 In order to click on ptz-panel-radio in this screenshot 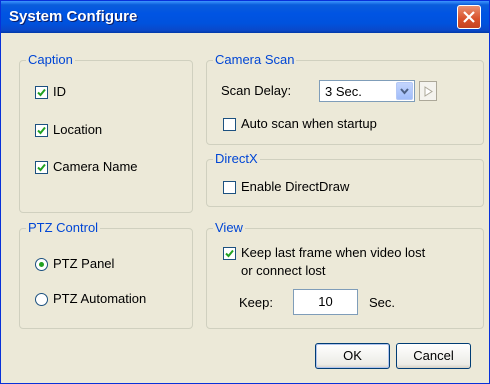, I will do `click(41, 264)`.